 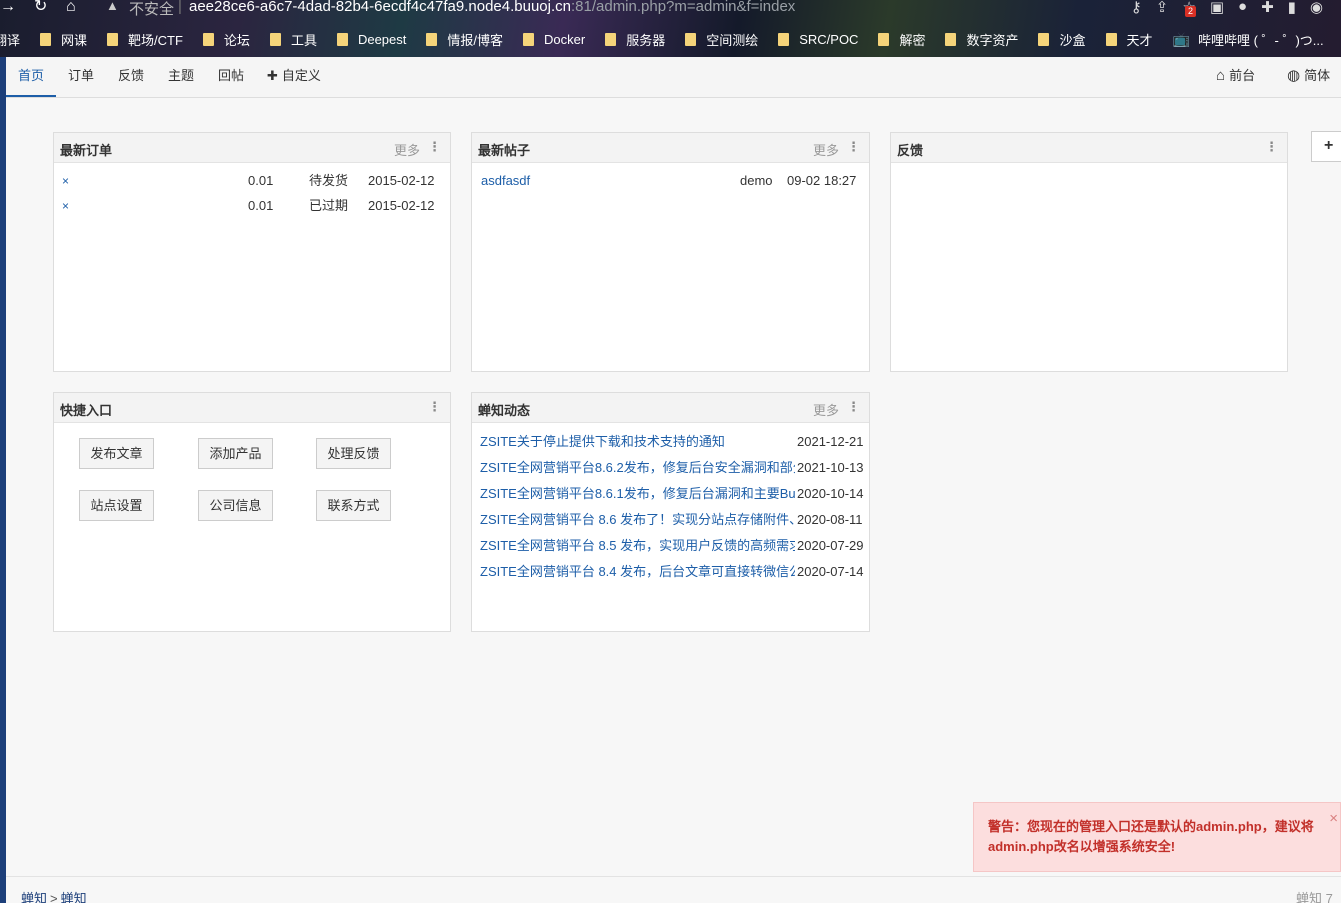 What do you see at coordinates (1308, 77) in the screenshot?
I see `language-switcher: ◍ 简体` at bounding box center [1308, 77].